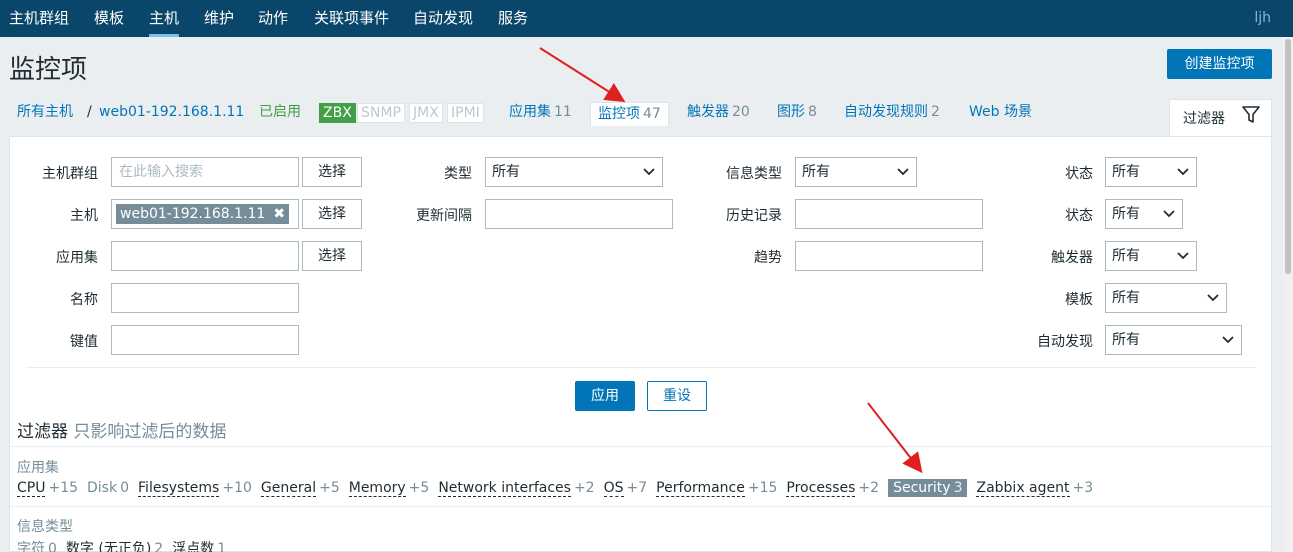  Describe the element at coordinates (540, 112) in the screenshot. I see `tab-applications: 应用集 11` at that location.